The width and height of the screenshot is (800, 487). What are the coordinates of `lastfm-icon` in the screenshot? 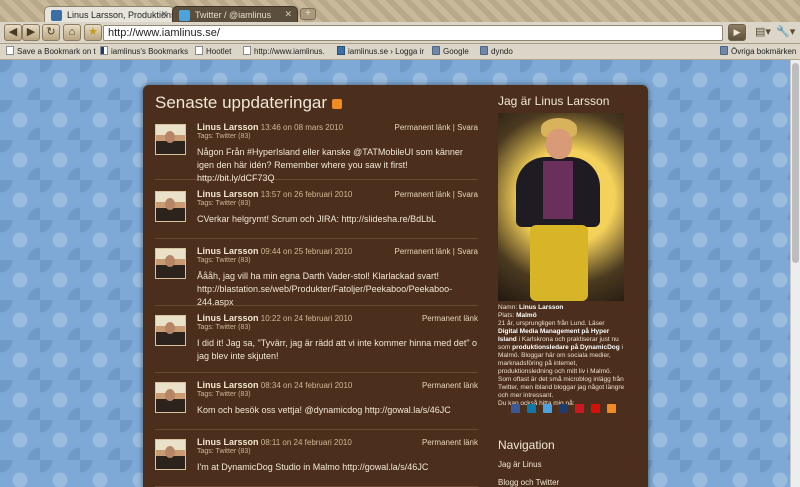 It's located at (595, 408).